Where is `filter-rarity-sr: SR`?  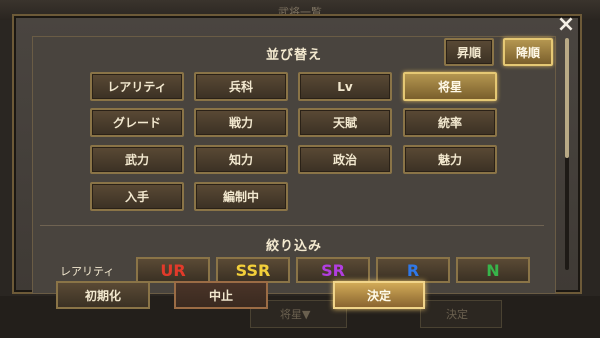
filter-rarity-sr: SR is located at coordinates (333, 270).